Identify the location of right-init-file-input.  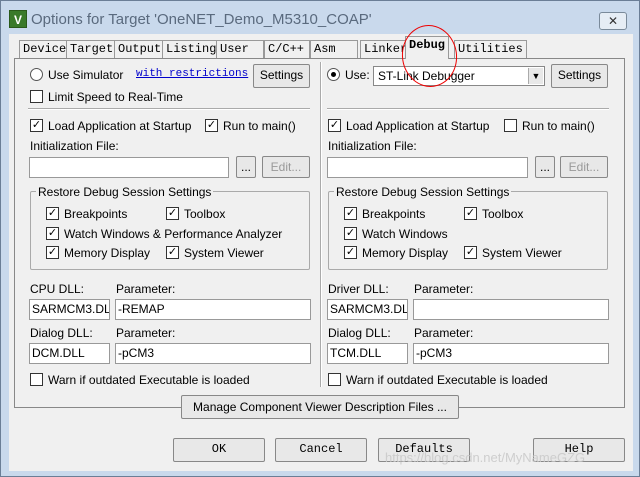
(427, 167).